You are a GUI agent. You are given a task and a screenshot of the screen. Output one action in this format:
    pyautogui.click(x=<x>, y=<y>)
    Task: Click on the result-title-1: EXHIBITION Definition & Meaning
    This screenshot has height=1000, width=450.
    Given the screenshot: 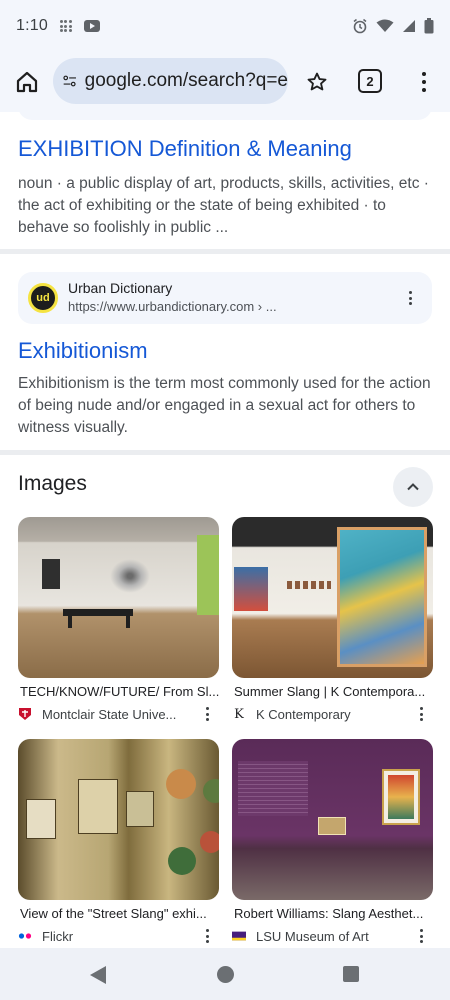 What is the action you would take?
    pyautogui.click(x=185, y=149)
    